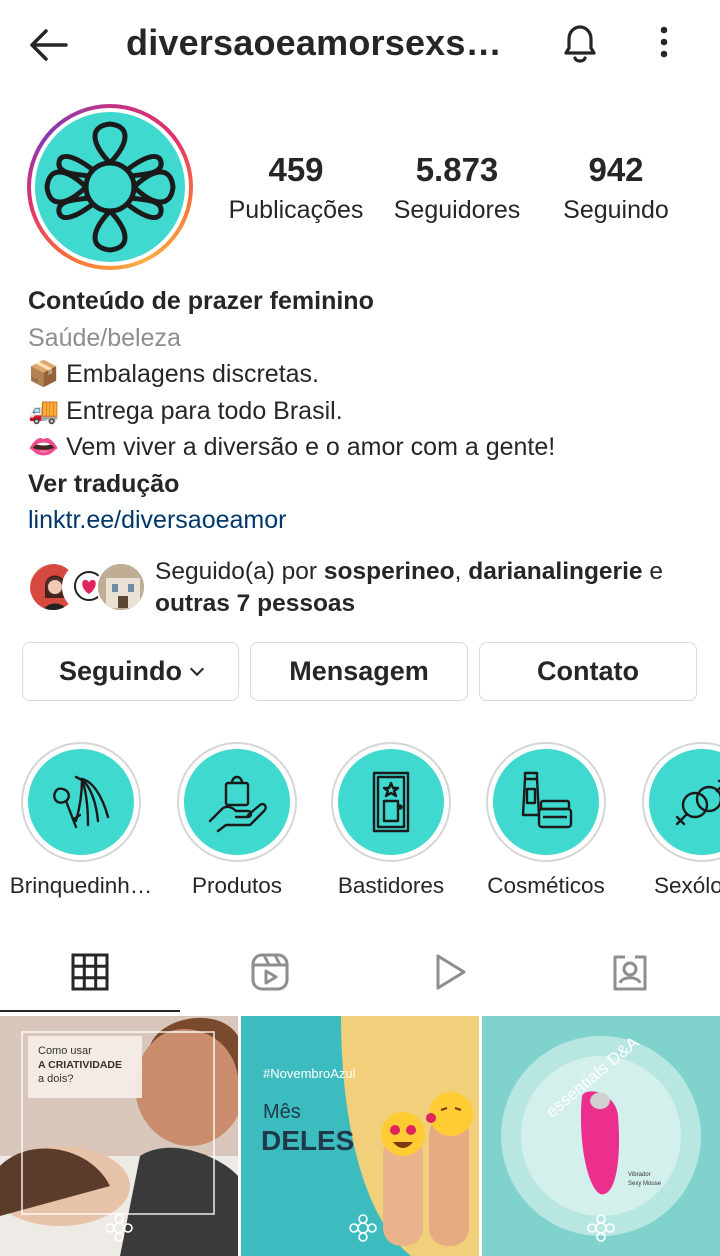  What do you see at coordinates (44, 410) in the screenshot?
I see `truck-emoji-icon: 🚚` at bounding box center [44, 410].